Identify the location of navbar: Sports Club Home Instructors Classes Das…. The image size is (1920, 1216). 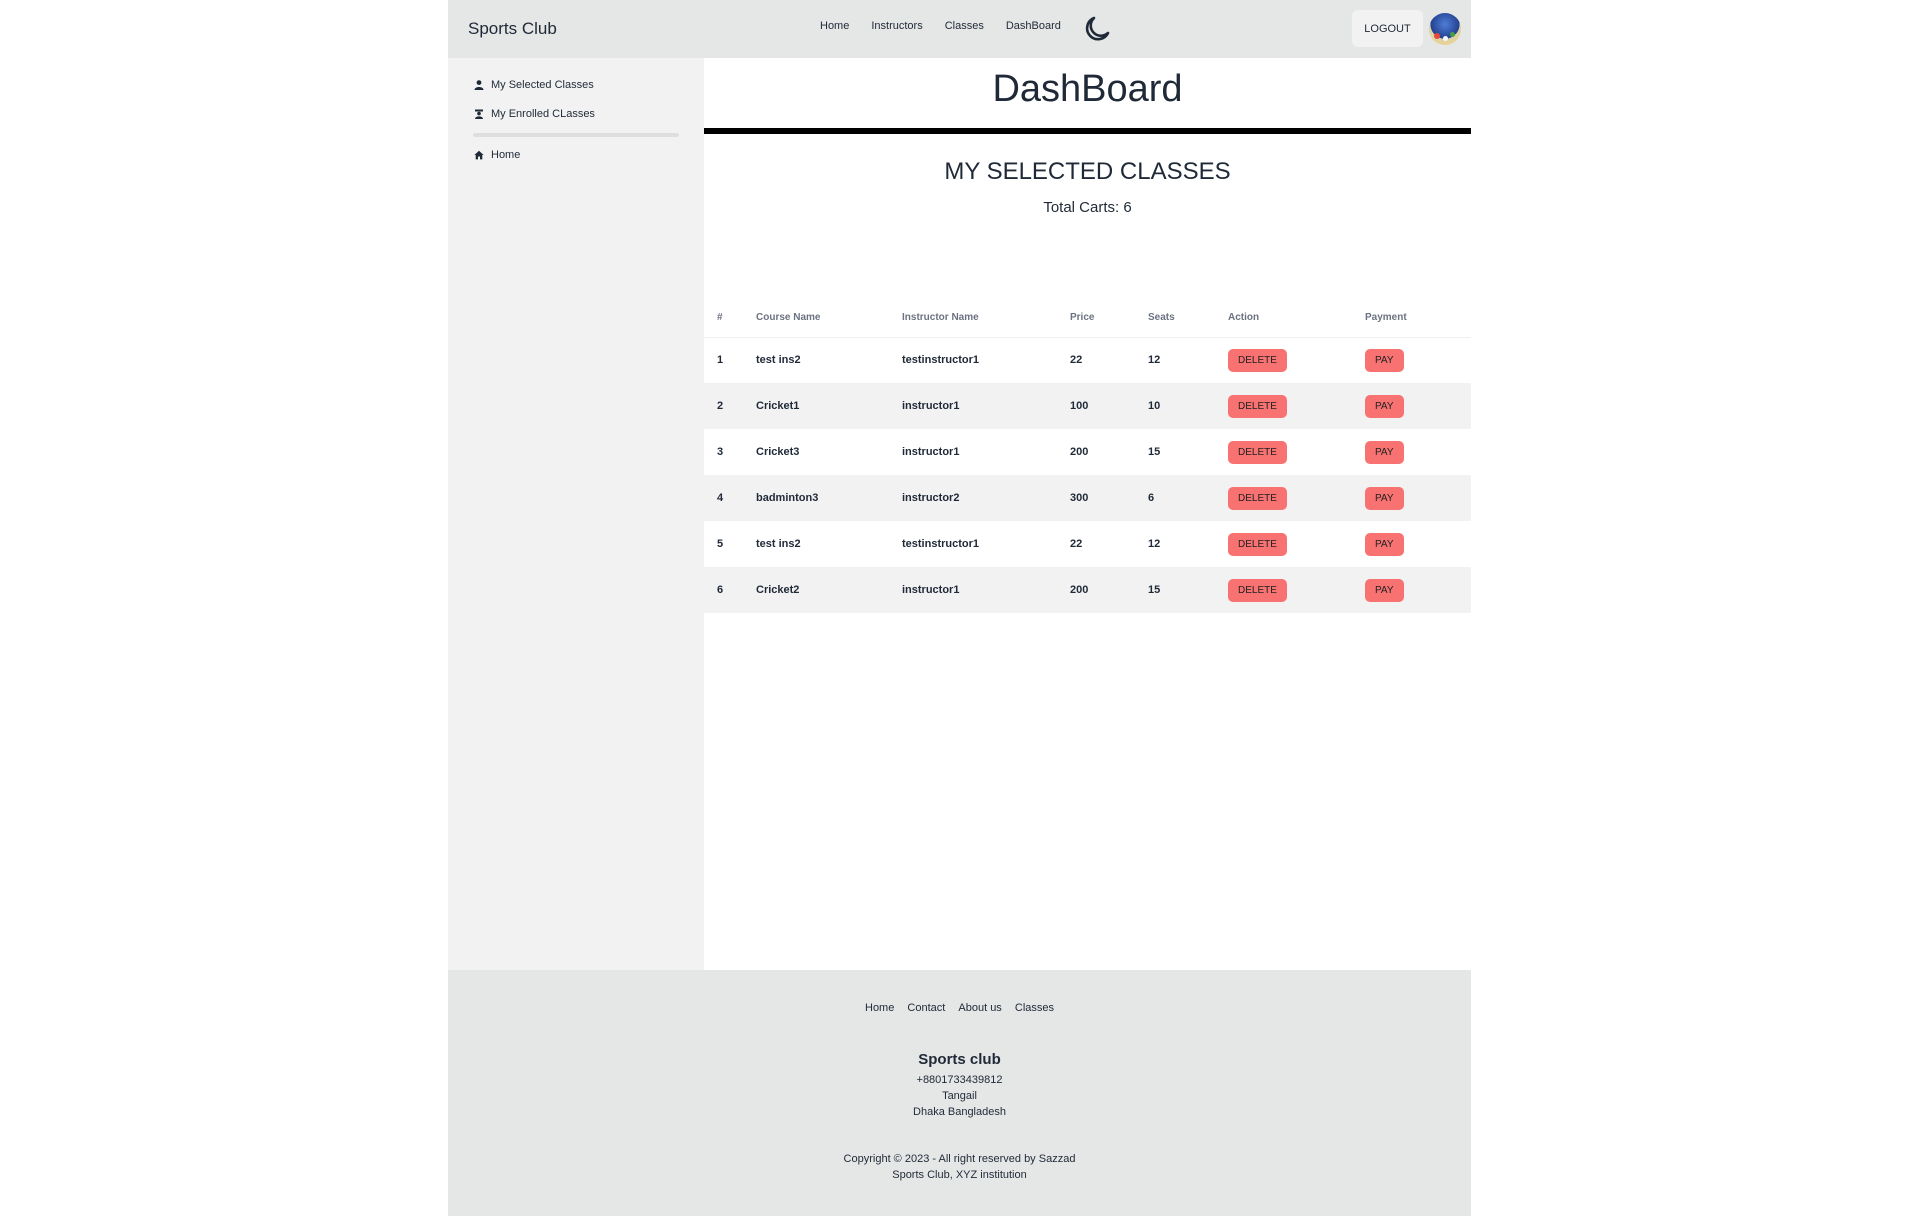
(959, 29).